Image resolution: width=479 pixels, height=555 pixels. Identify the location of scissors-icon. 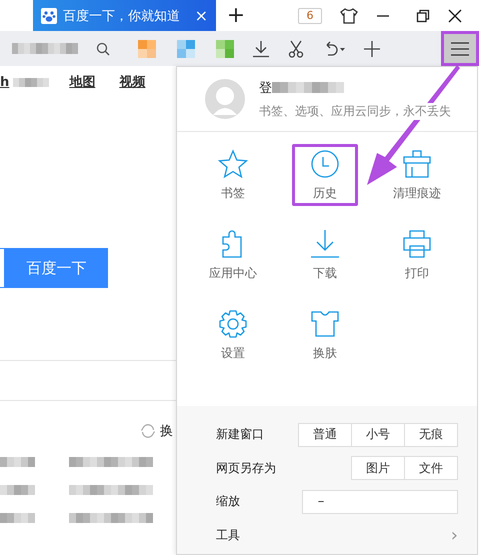
(296, 49).